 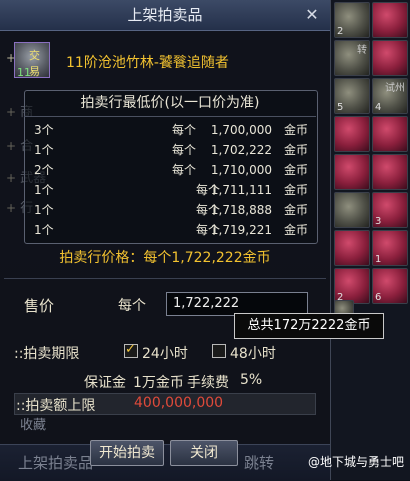 What do you see at coordinates (158, 383) in the screenshot?
I see `deposit-value: 1万金币` at bounding box center [158, 383].